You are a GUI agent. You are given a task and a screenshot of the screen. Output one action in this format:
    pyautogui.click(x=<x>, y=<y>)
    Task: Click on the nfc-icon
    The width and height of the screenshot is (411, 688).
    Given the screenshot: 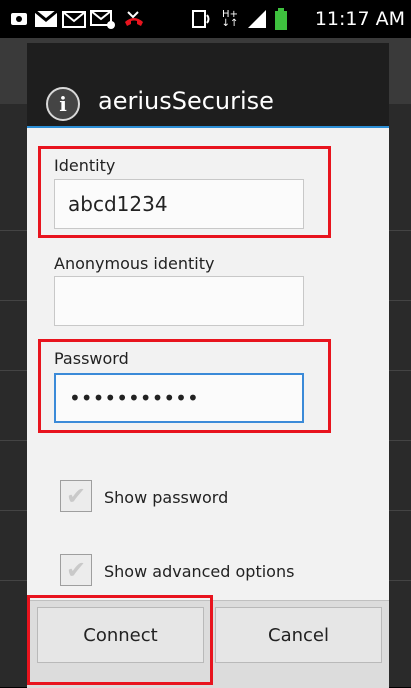 What is the action you would take?
    pyautogui.click(x=201, y=19)
    